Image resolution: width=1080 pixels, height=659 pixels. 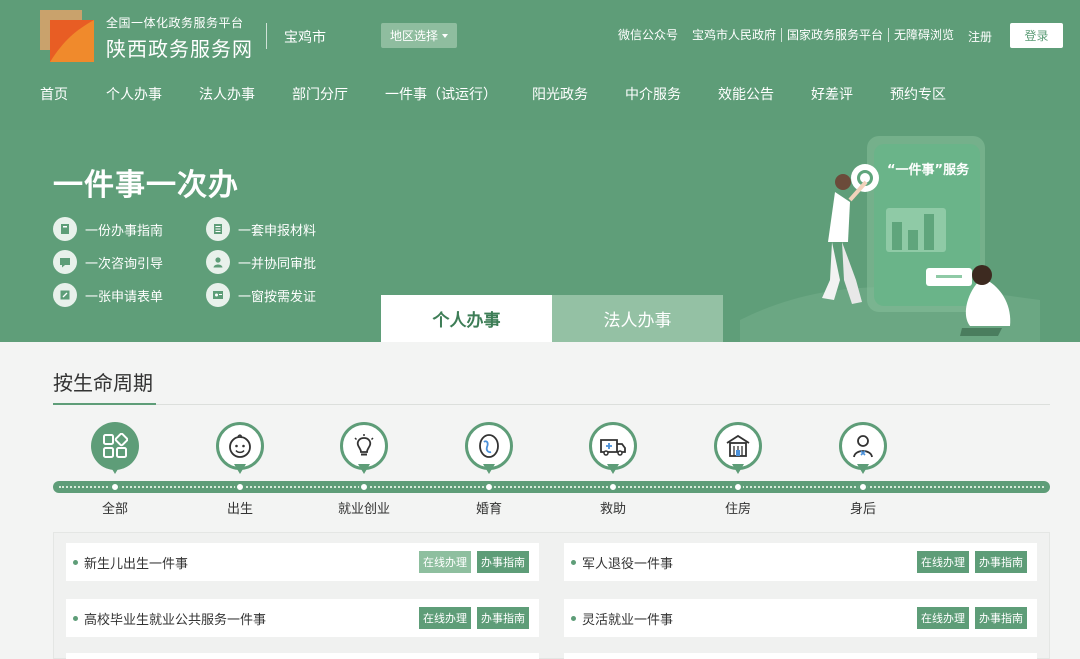 What do you see at coordinates (251, 618) in the screenshot?
I see `item-name: 高校毕业生就业公共服务一件事` at bounding box center [251, 618].